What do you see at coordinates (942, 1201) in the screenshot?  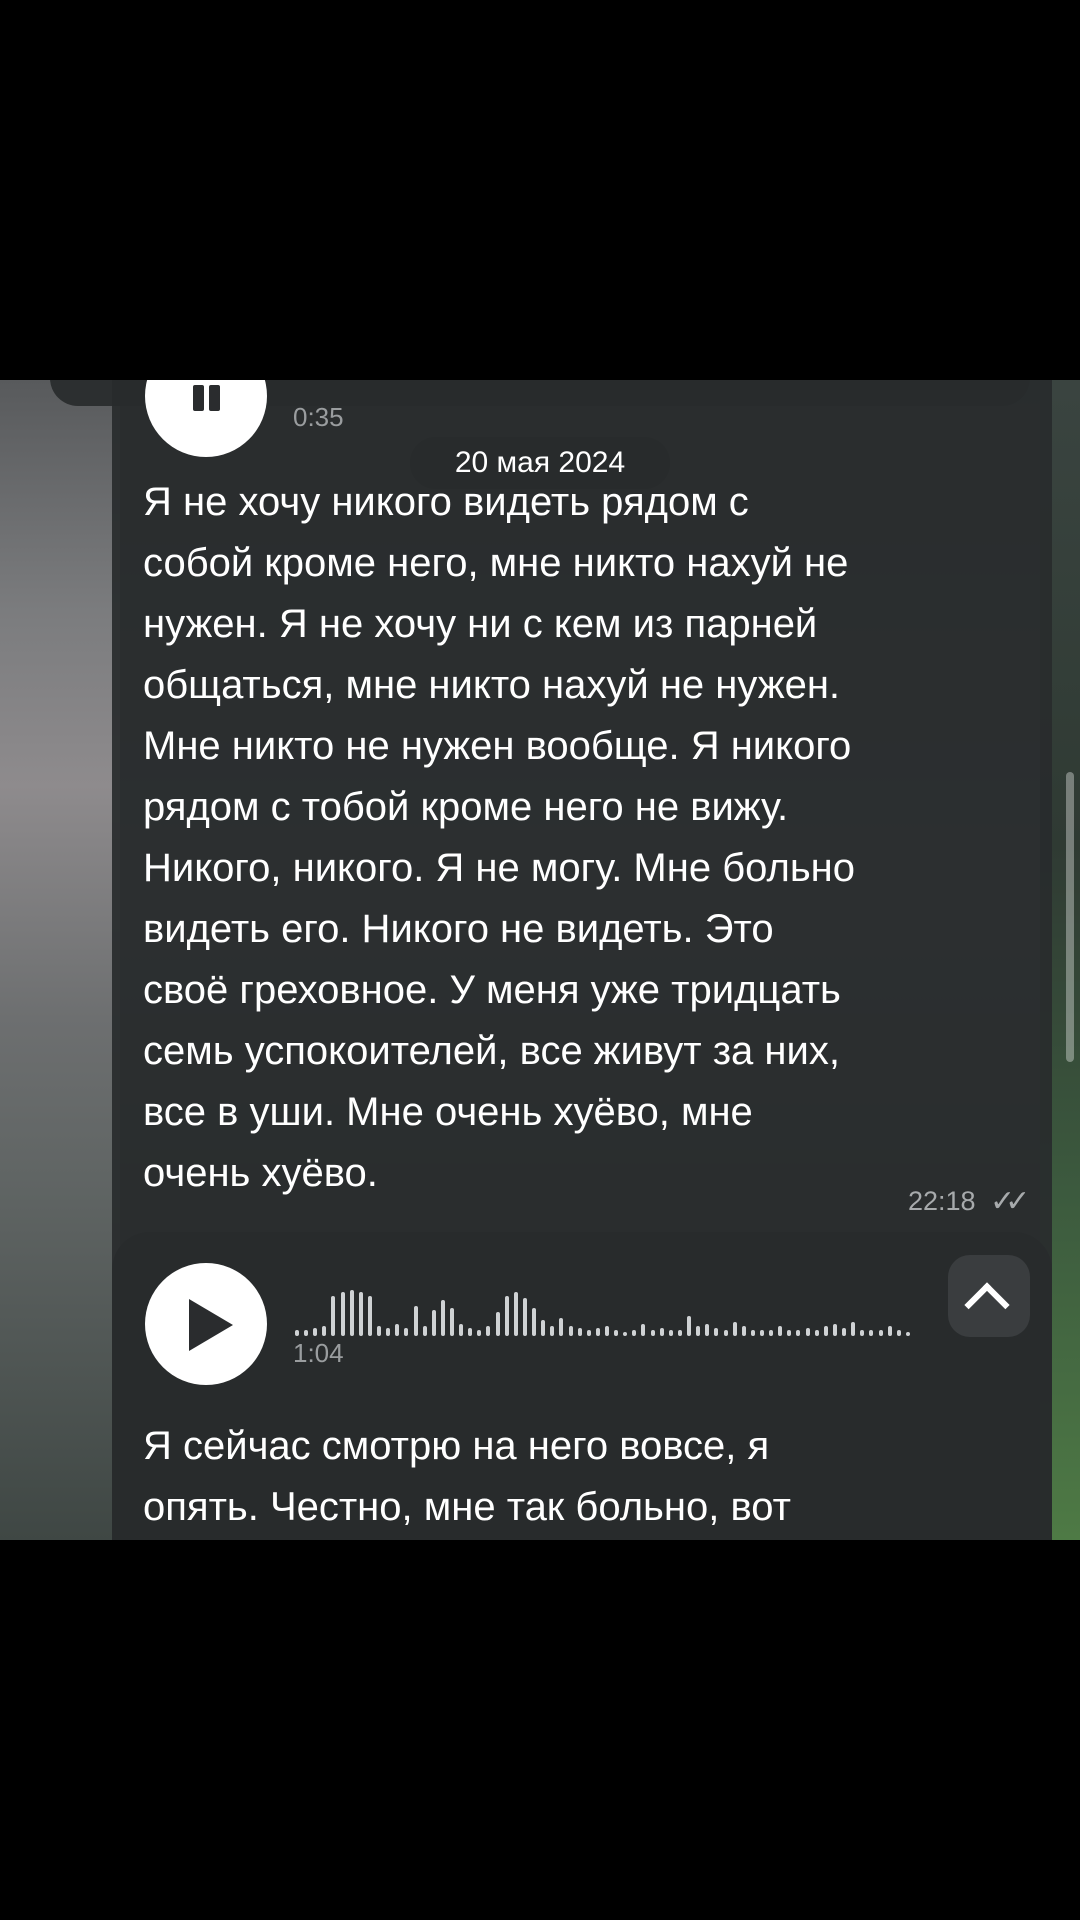 I see `message-time: 22:18` at bounding box center [942, 1201].